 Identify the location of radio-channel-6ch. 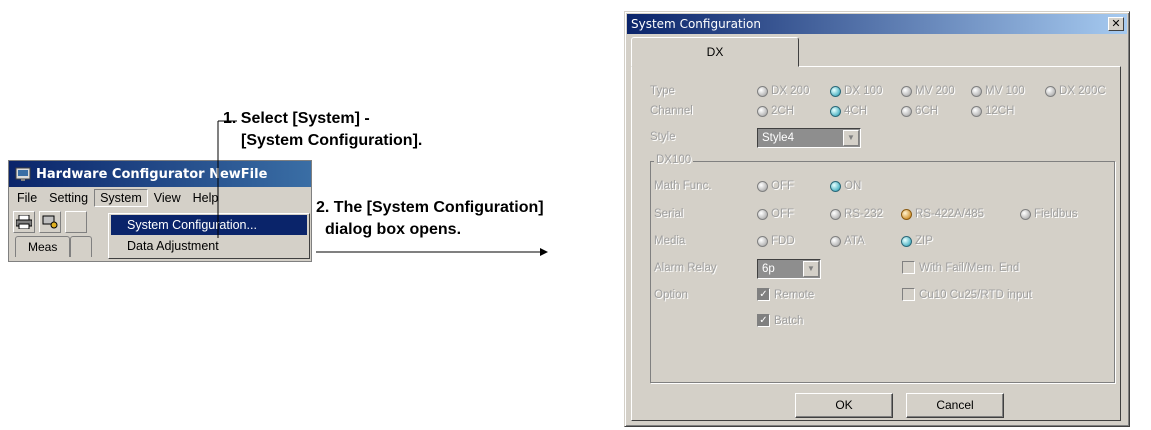
(906, 111).